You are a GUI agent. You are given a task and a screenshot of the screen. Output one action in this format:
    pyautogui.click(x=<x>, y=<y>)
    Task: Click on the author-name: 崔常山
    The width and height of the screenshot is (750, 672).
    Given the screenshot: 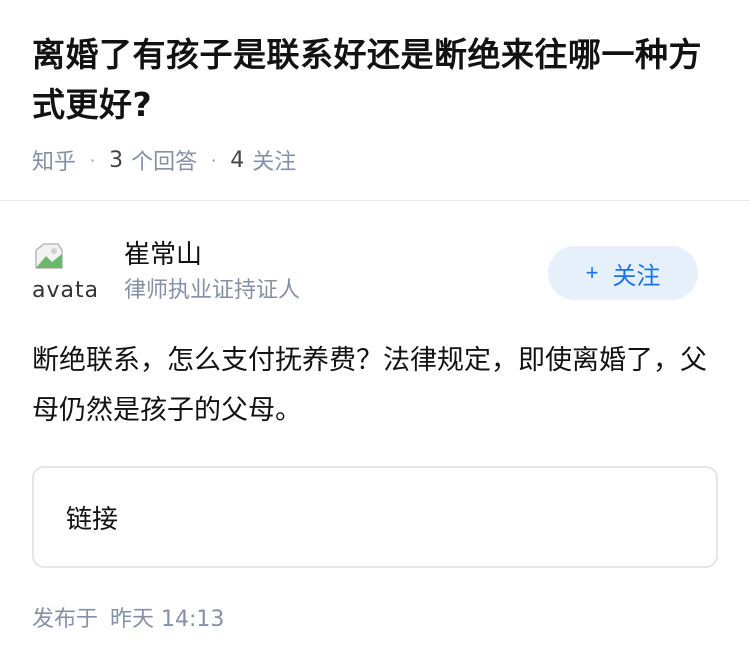 What is the action you would take?
    pyautogui.click(x=163, y=255)
    